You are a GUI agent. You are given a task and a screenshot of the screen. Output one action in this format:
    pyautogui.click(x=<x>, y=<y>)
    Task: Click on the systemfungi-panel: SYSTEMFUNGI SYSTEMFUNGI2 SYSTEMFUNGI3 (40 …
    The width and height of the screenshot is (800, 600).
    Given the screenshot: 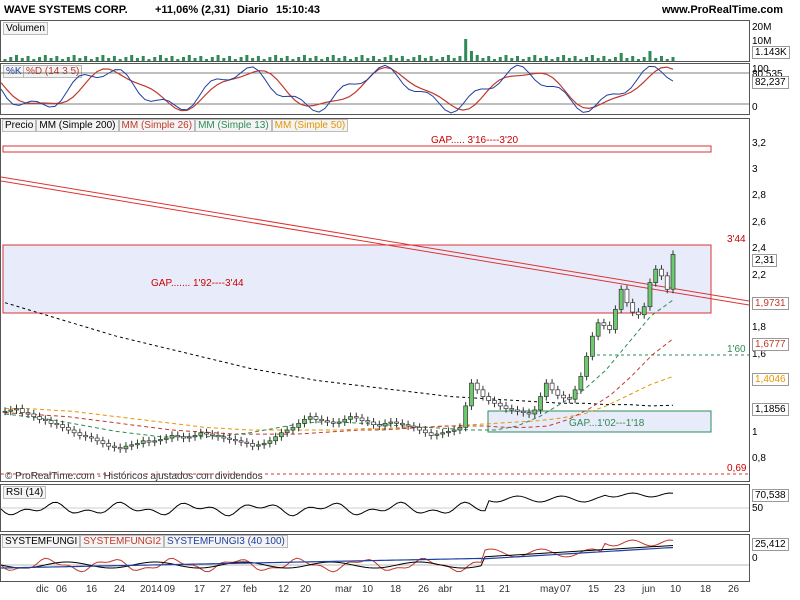 What is the action you would take?
    pyautogui.click(x=375, y=558)
    